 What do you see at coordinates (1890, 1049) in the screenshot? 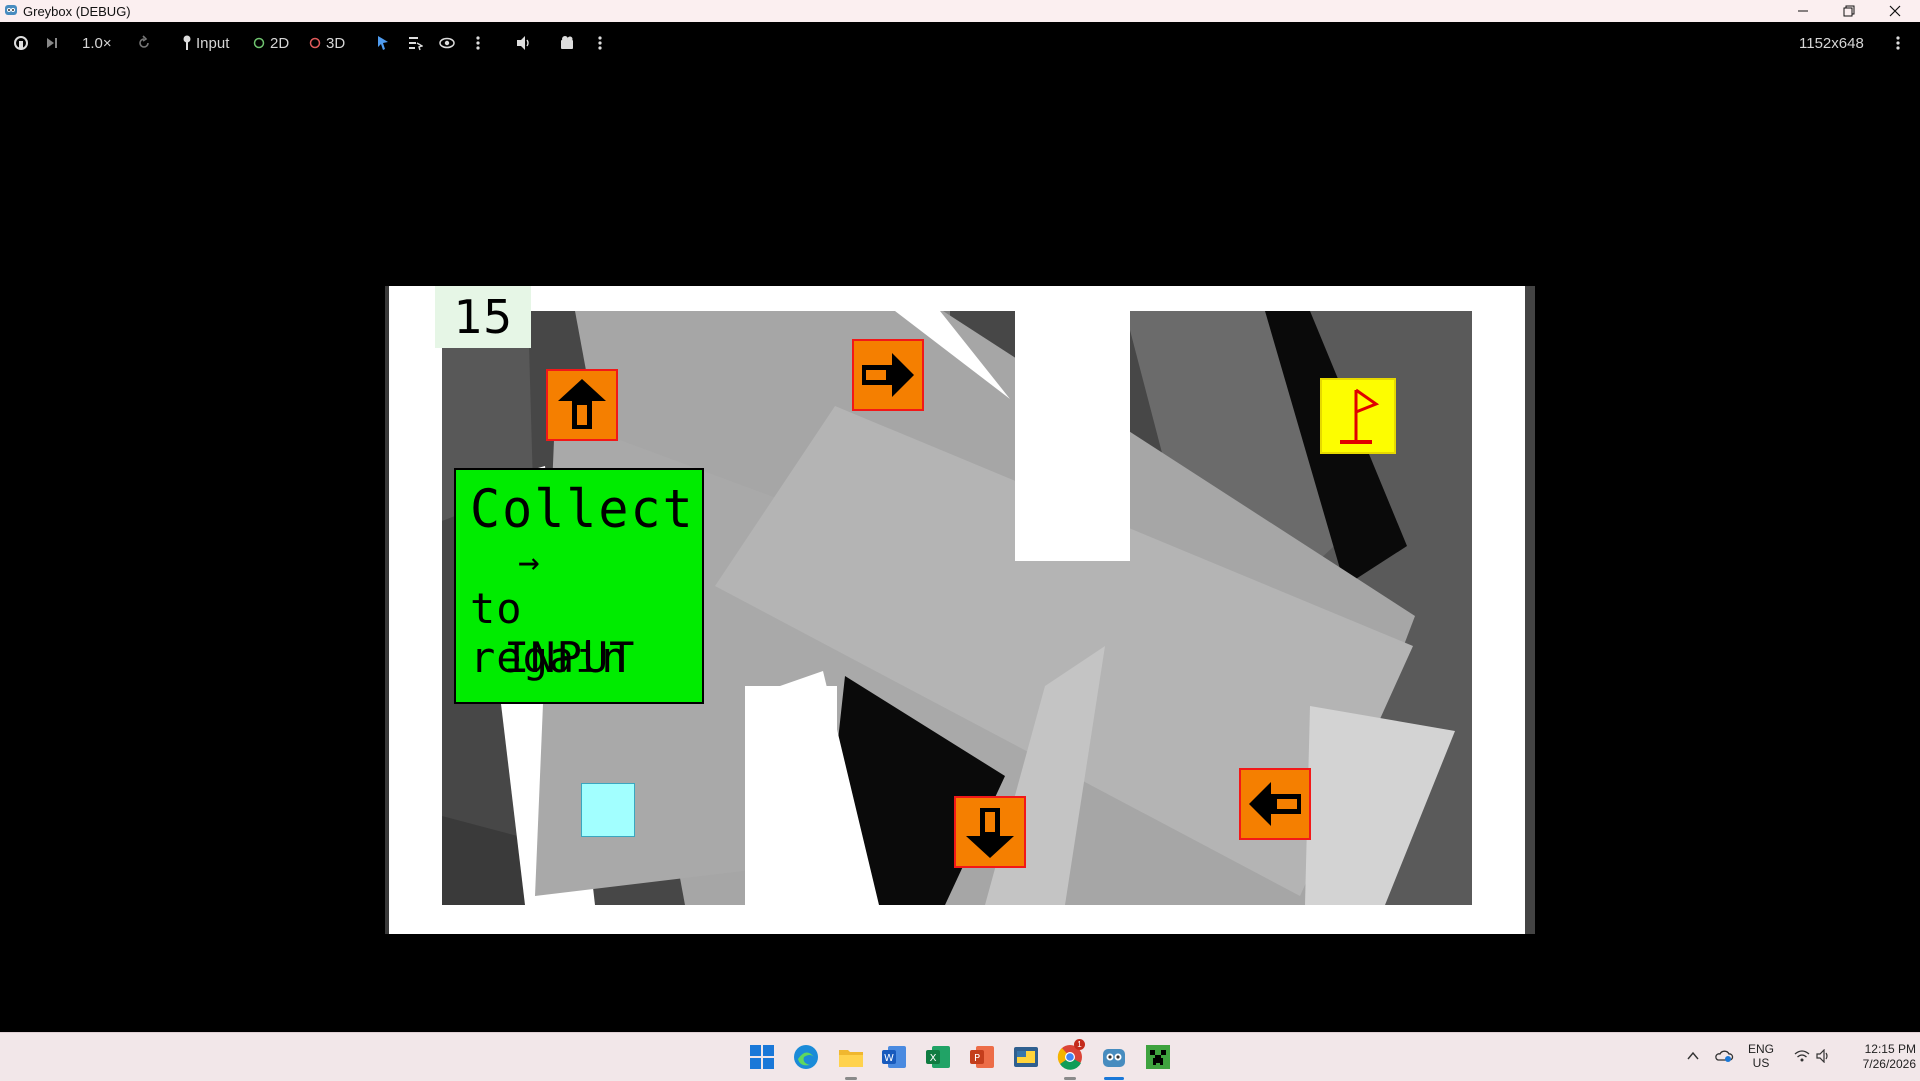
I see `clock-time: 12:15 PM` at bounding box center [1890, 1049].